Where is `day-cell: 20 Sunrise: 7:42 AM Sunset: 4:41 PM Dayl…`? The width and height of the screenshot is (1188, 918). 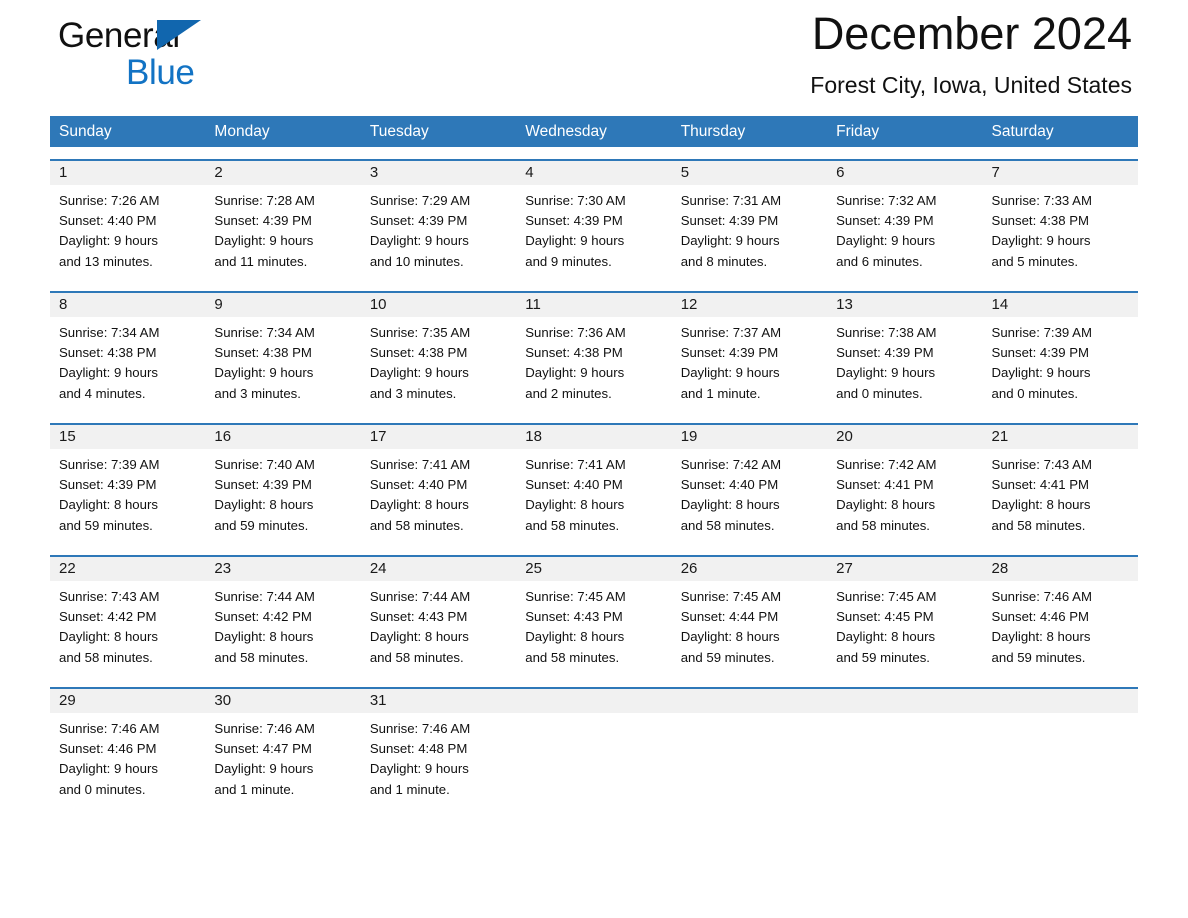 day-cell: 20 Sunrise: 7:42 AM Sunset: 4:41 PM Dayl… is located at coordinates (905, 484).